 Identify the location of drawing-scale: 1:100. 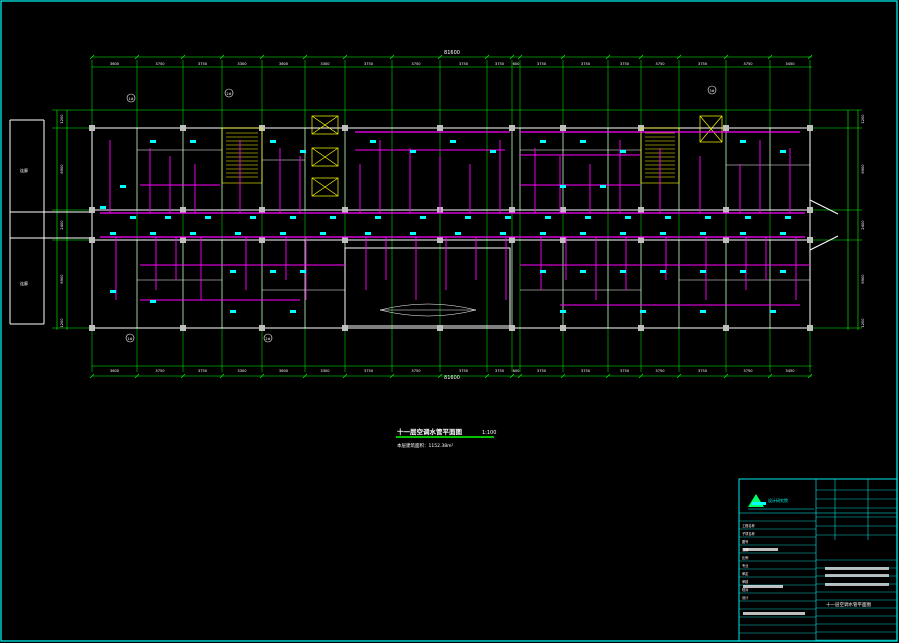
(489, 433).